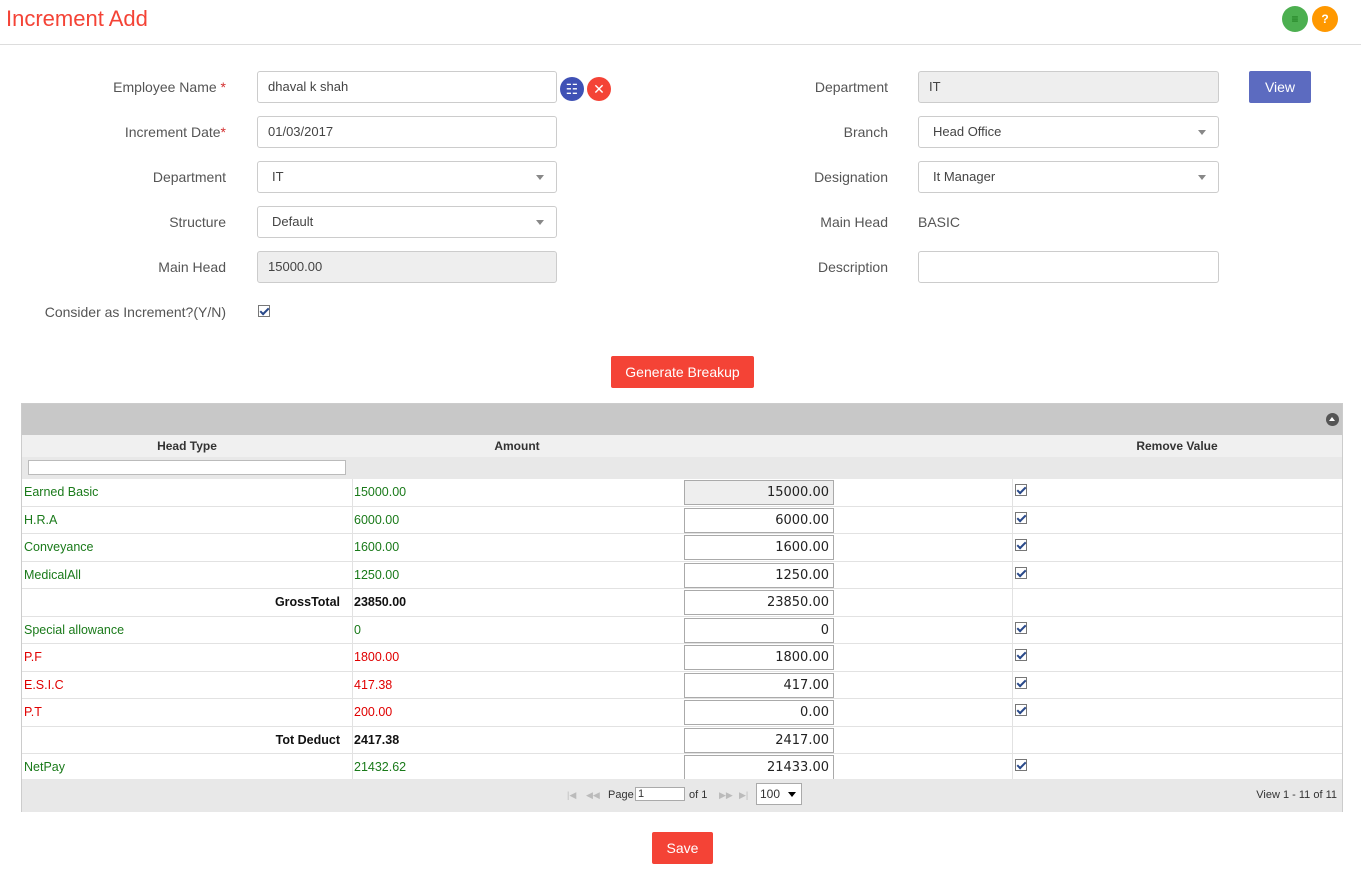 Image resolution: width=1361 pixels, height=878 pixels. I want to click on consider-increment-checkbox, so click(264, 311).